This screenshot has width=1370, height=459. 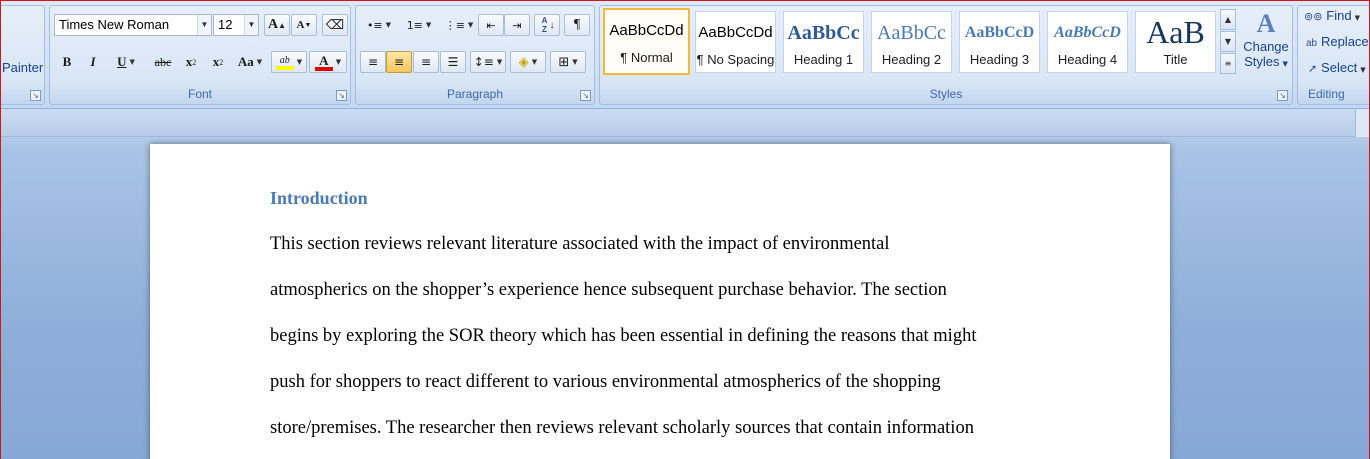 What do you see at coordinates (22, 67) in the screenshot?
I see `format-painter-button: Painter` at bounding box center [22, 67].